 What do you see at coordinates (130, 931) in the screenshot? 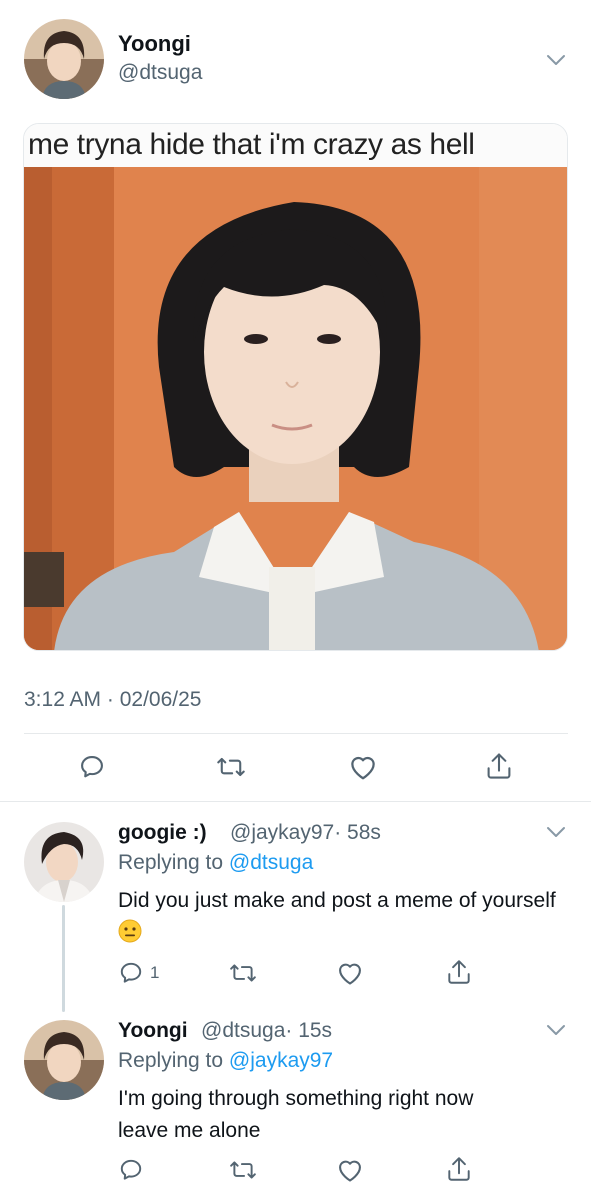
I see `neutral-face-emoji` at bounding box center [130, 931].